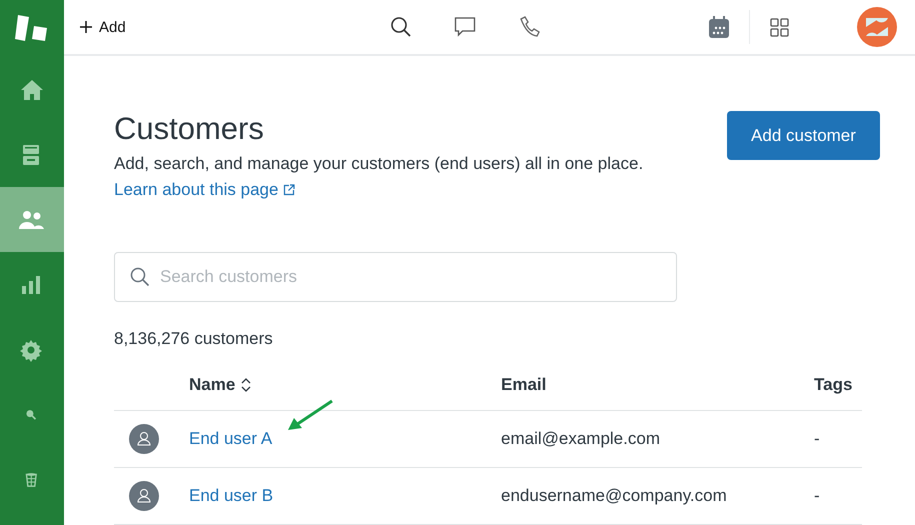 The height and width of the screenshot is (525, 915). Describe the element at coordinates (779, 27) in the screenshot. I see `apps-grid-icon` at that location.